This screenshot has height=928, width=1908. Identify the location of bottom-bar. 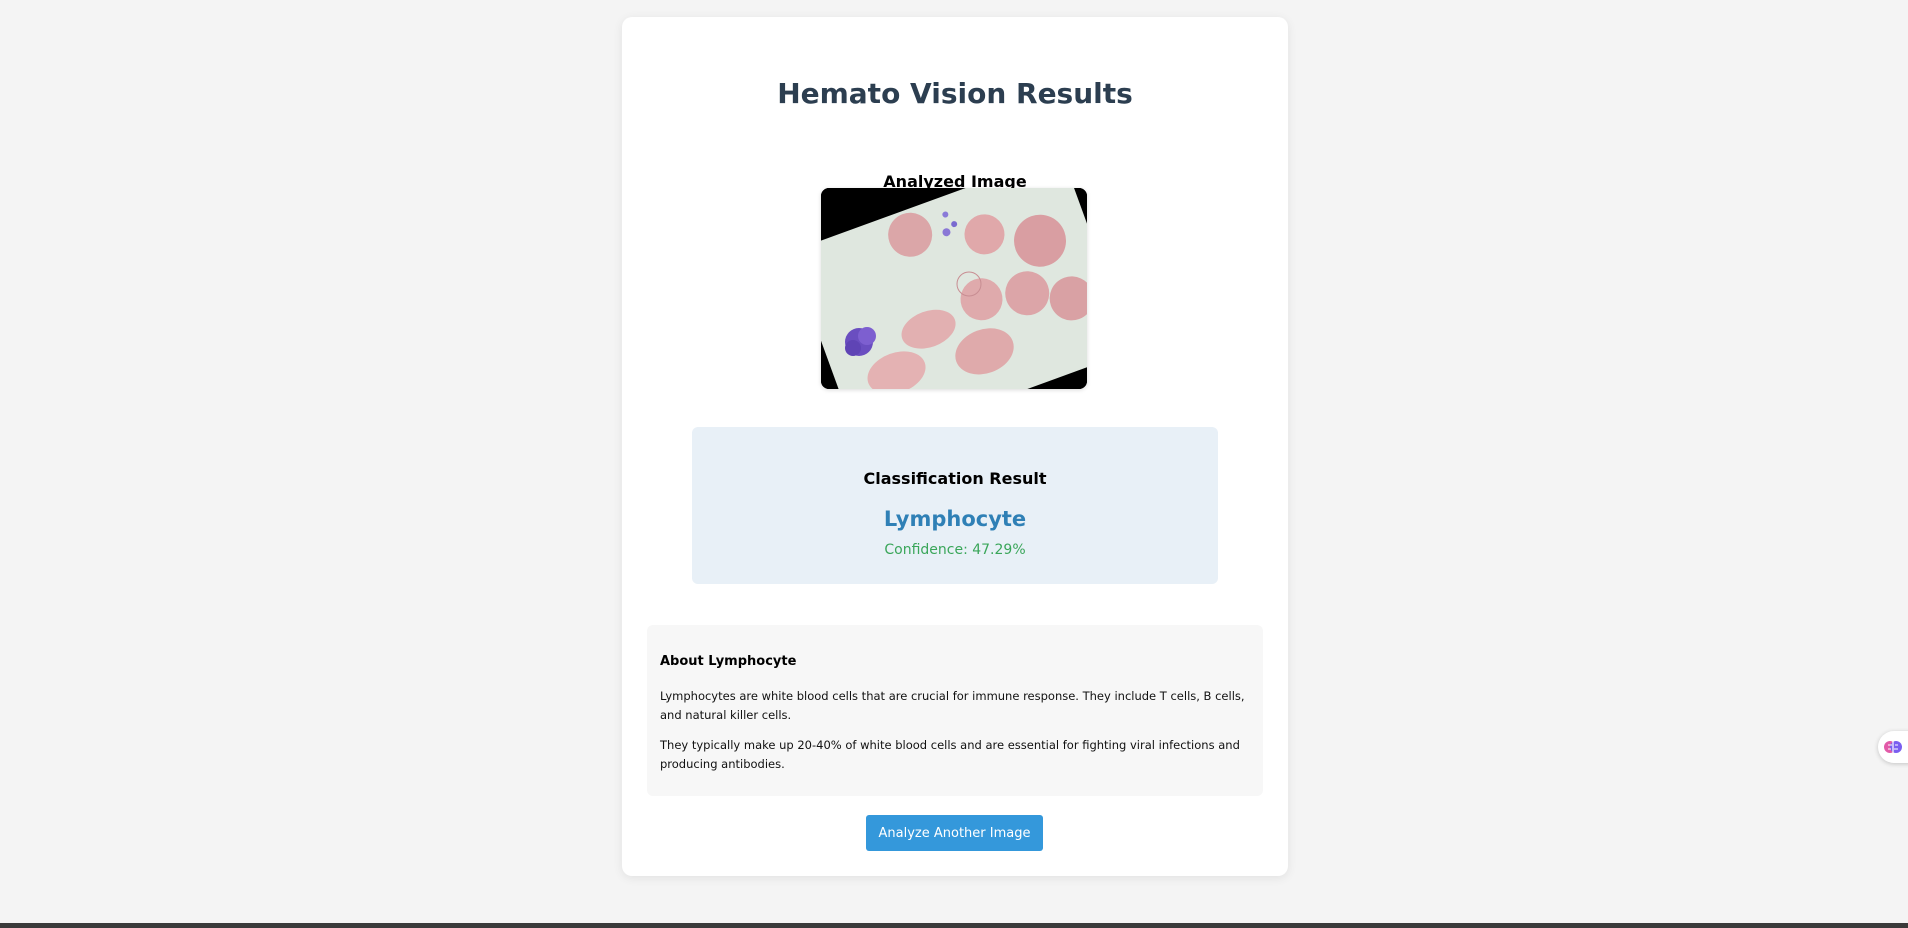
(954, 925).